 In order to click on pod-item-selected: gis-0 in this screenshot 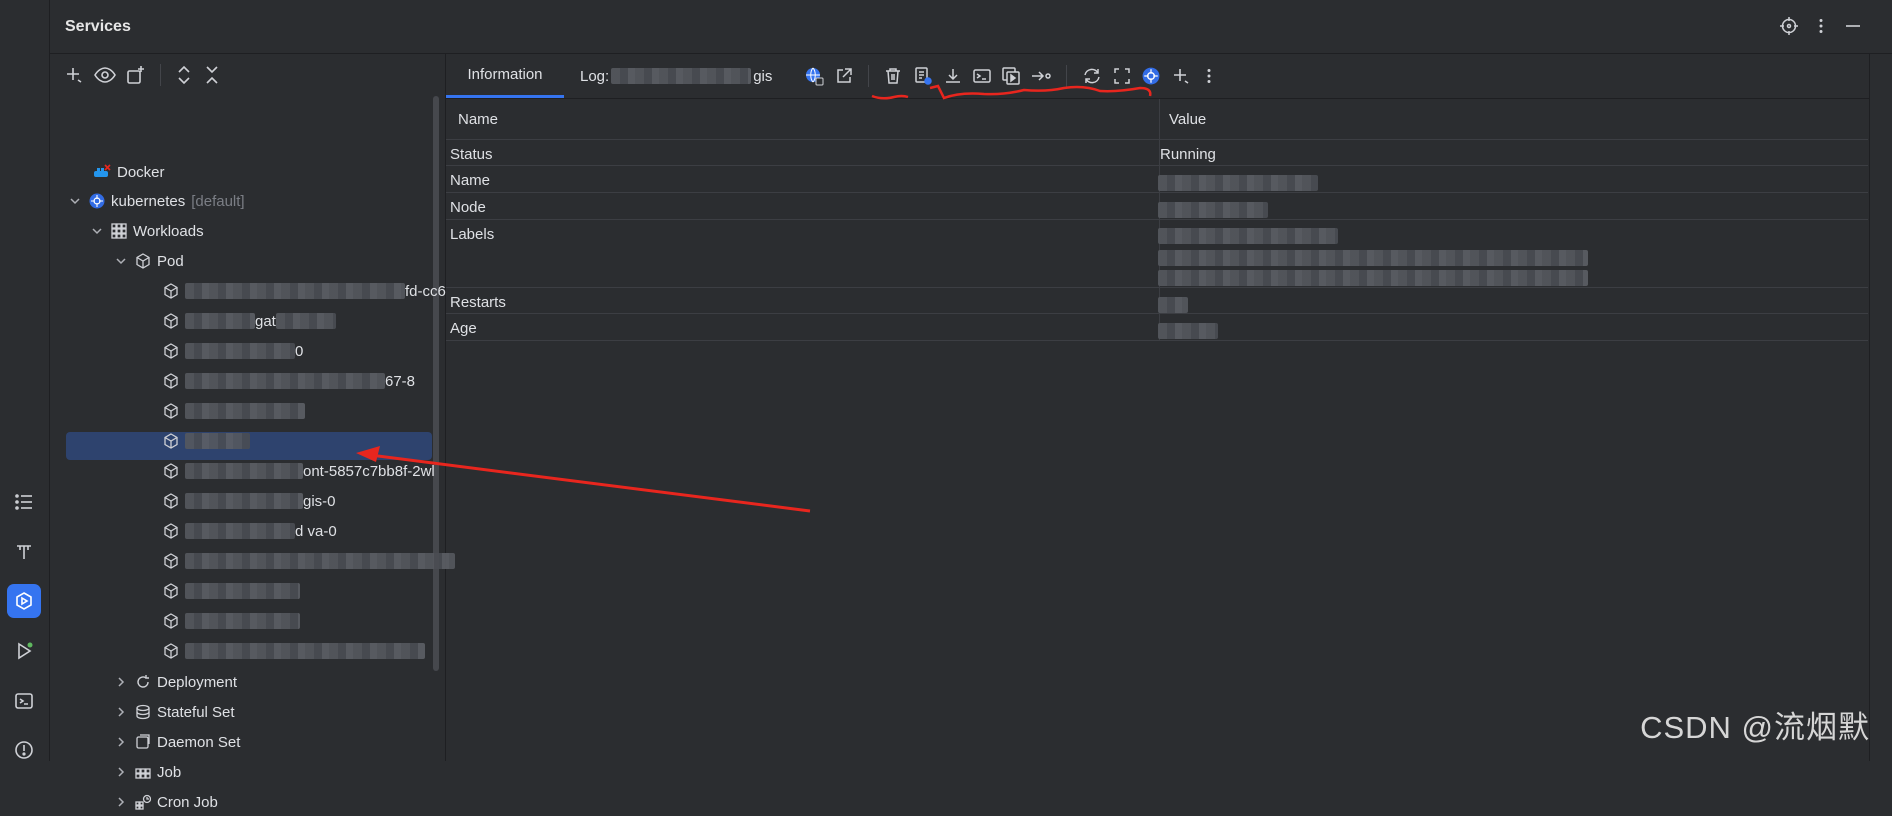, I will do `click(249, 501)`.